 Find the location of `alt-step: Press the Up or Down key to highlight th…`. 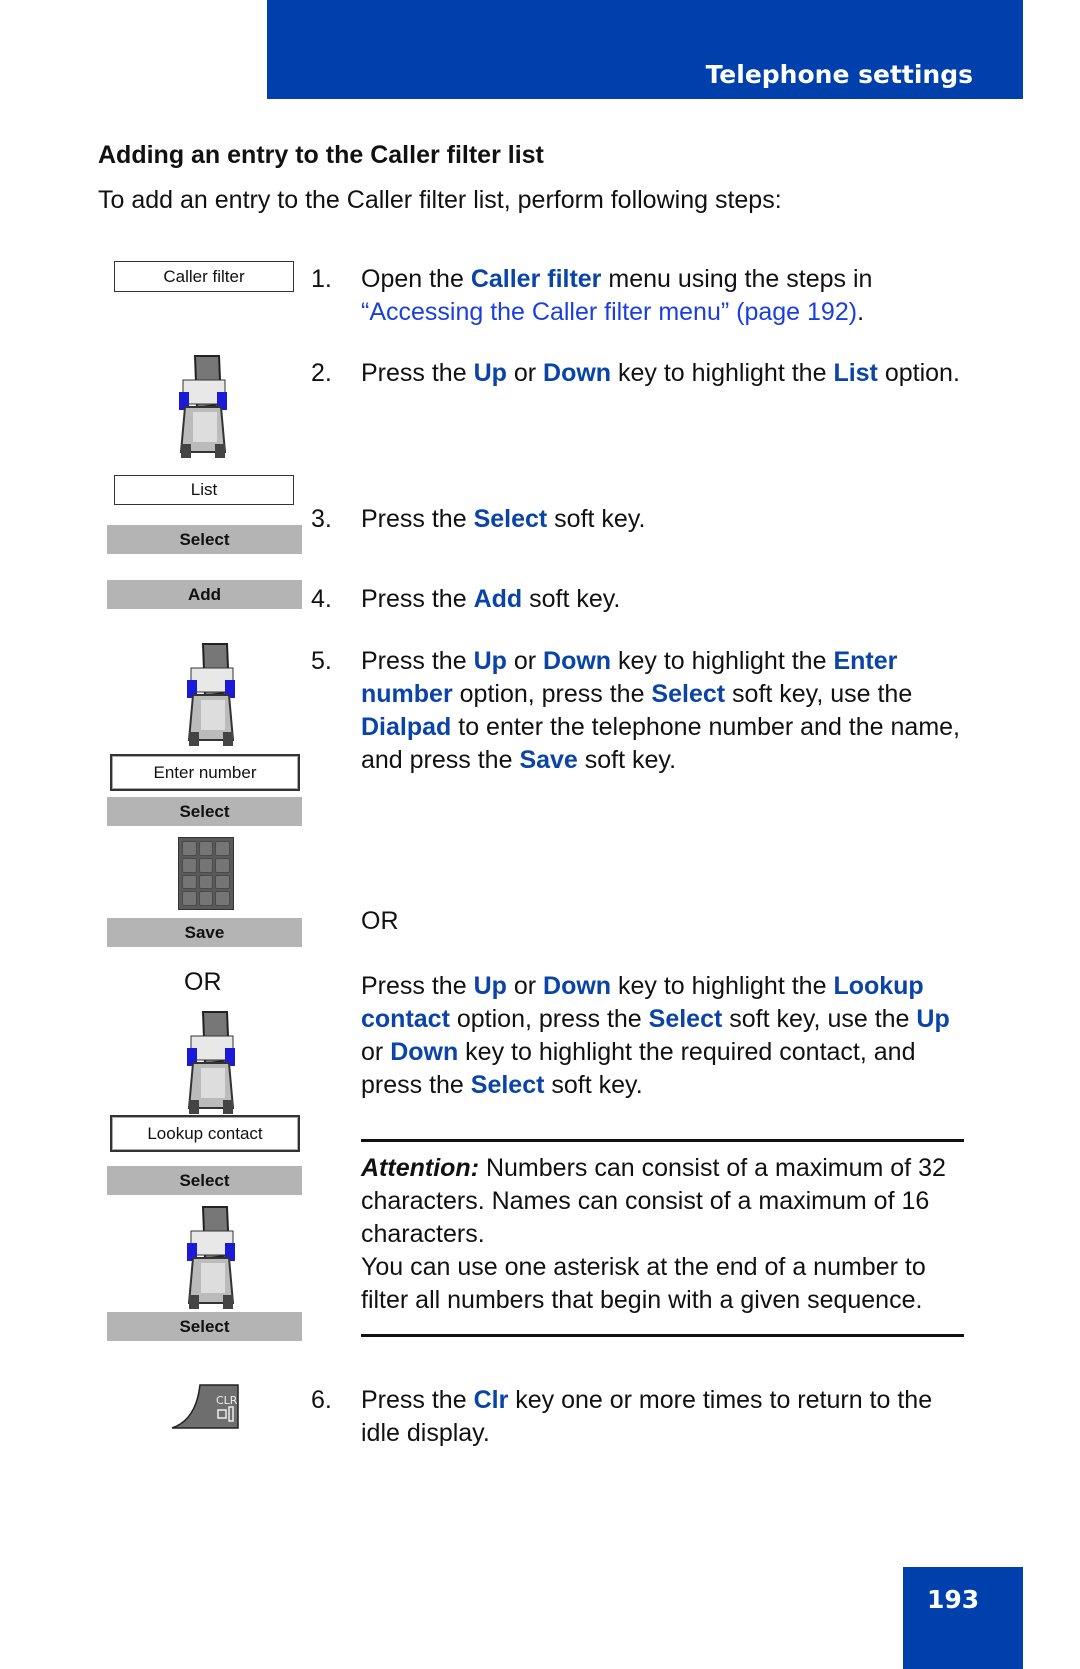

alt-step: Press the Up or Down key to highlight th… is located at coordinates (655, 1035).